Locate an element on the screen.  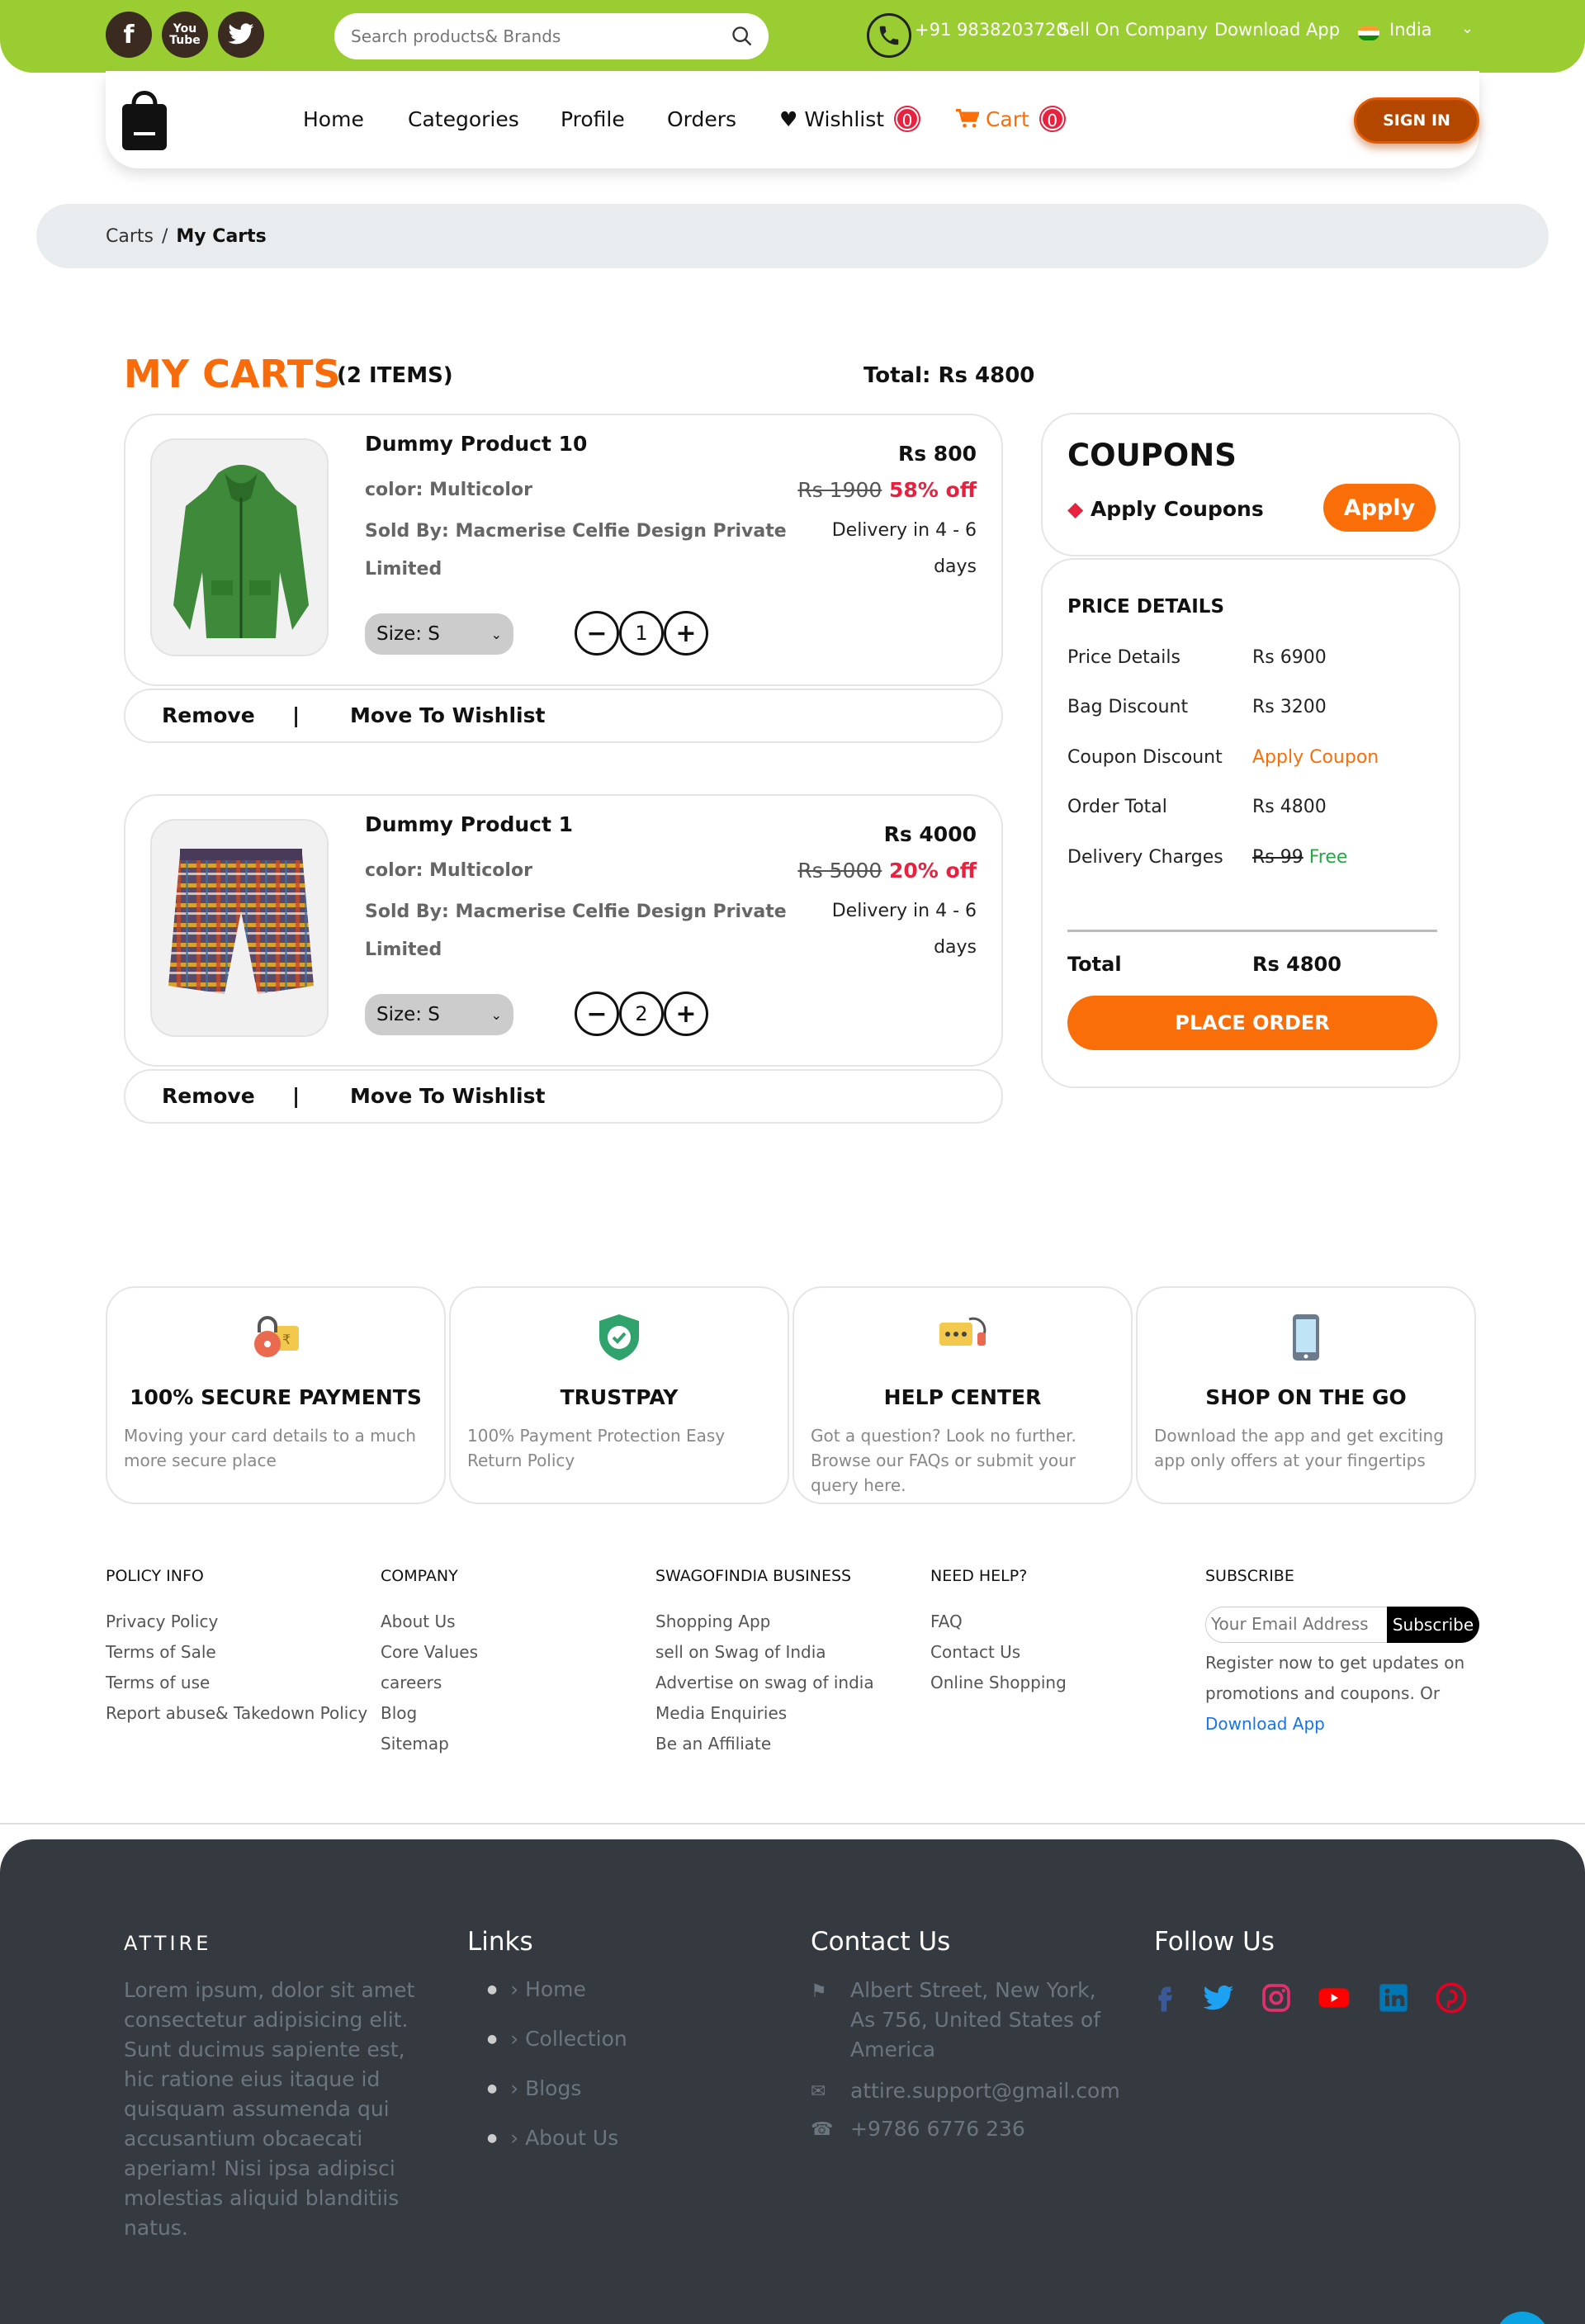
nav-wishlist: ♥ Wishlist 0 is located at coordinates (849, 119).